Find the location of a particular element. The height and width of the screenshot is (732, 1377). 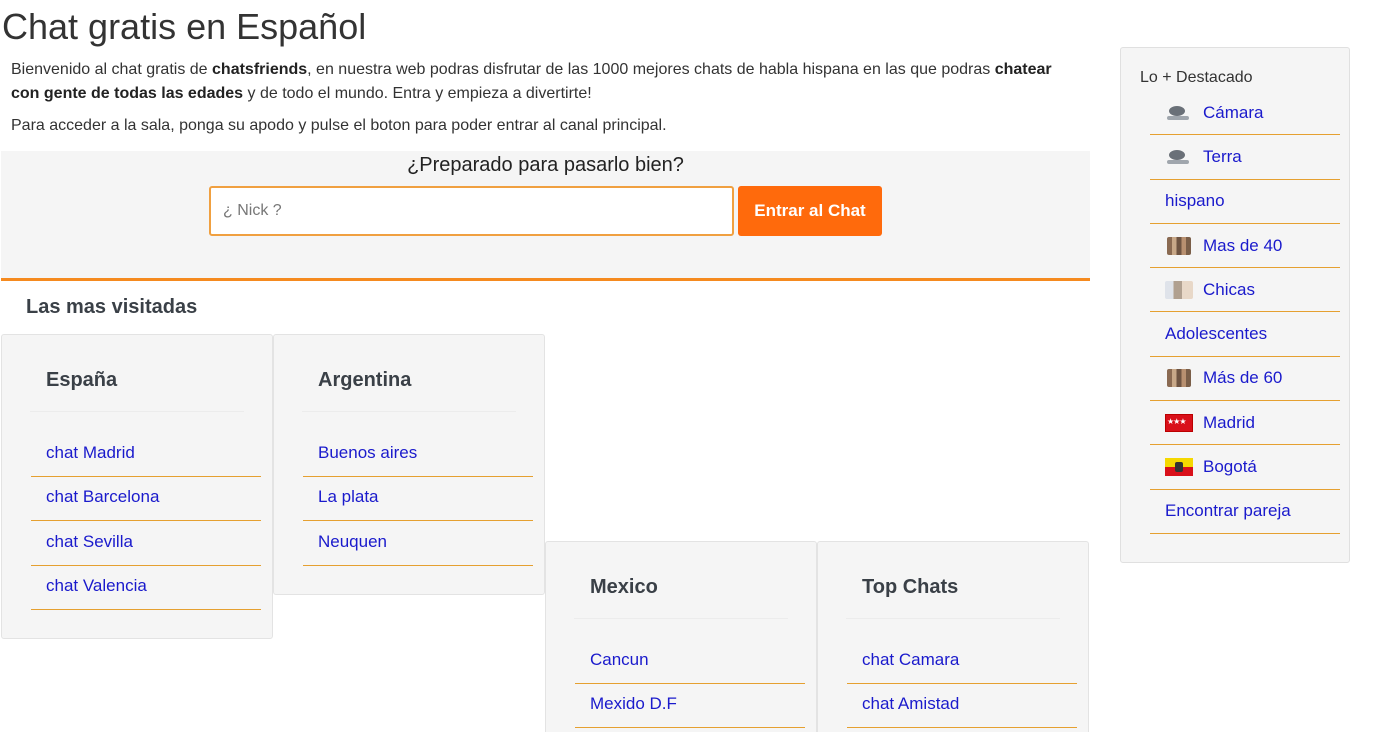

sidebar-item-label: Bogotá is located at coordinates (1230, 467).